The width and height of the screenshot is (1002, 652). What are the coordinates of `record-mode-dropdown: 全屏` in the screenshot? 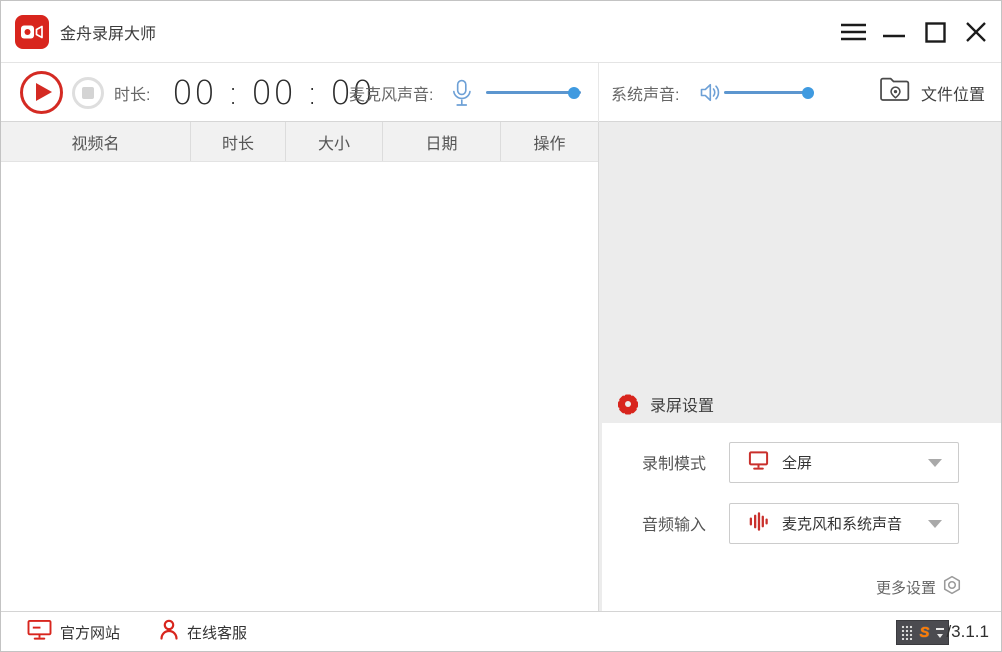 It's located at (844, 462).